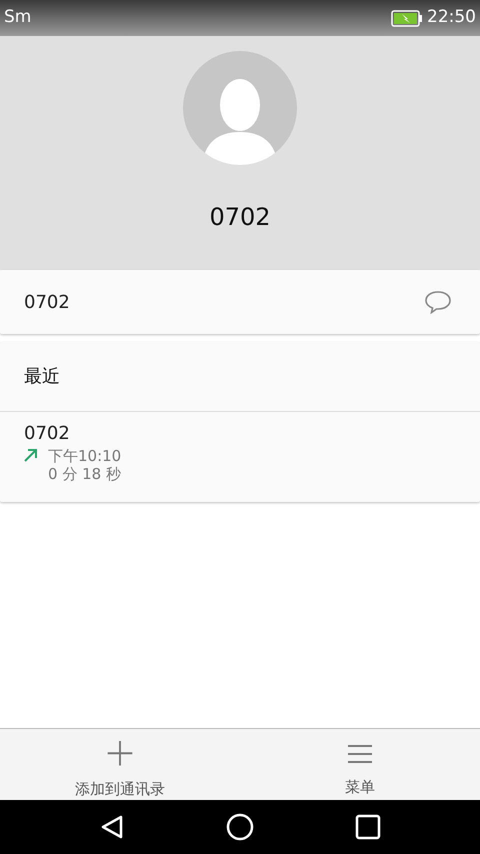 The height and width of the screenshot is (854, 480). What do you see at coordinates (120, 753) in the screenshot?
I see `plus-icon` at bounding box center [120, 753].